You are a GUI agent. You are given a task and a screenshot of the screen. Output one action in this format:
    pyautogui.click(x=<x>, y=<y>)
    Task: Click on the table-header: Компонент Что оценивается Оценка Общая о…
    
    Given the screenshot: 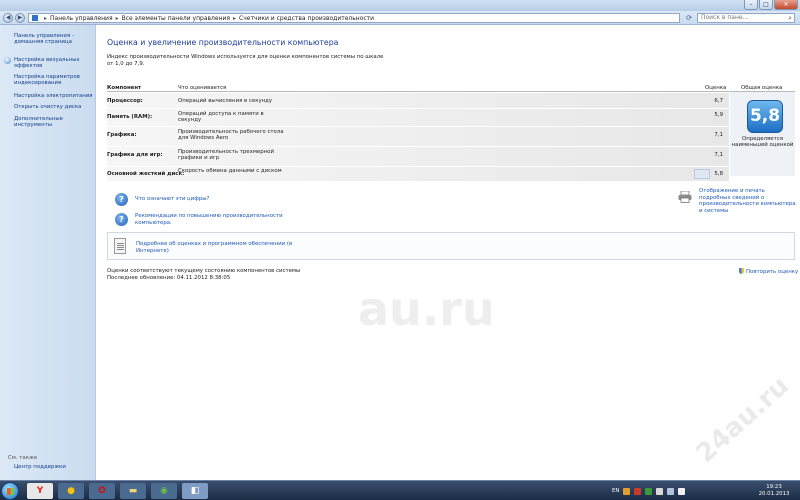 What is the action you would take?
    pyautogui.click(x=451, y=87)
    